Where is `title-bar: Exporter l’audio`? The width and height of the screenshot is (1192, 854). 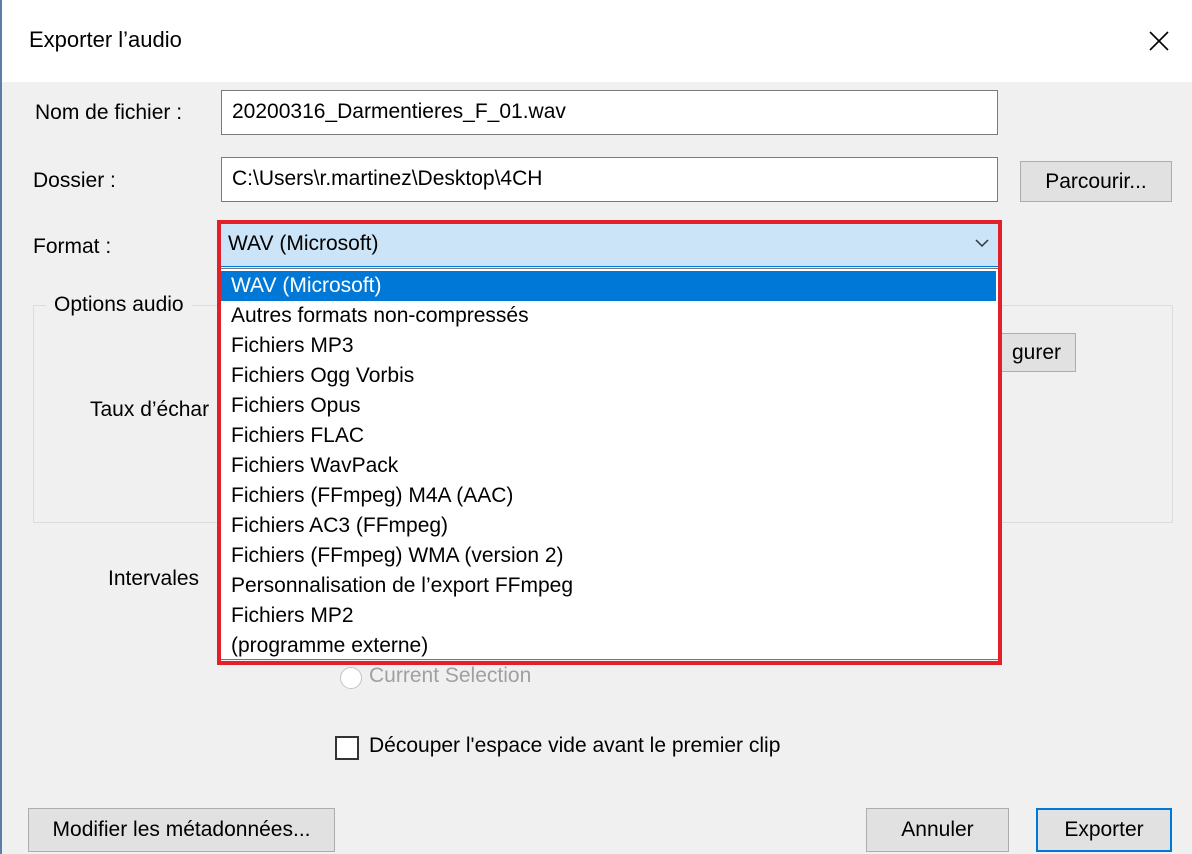
title-bar: Exporter l’audio is located at coordinates (596, 41).